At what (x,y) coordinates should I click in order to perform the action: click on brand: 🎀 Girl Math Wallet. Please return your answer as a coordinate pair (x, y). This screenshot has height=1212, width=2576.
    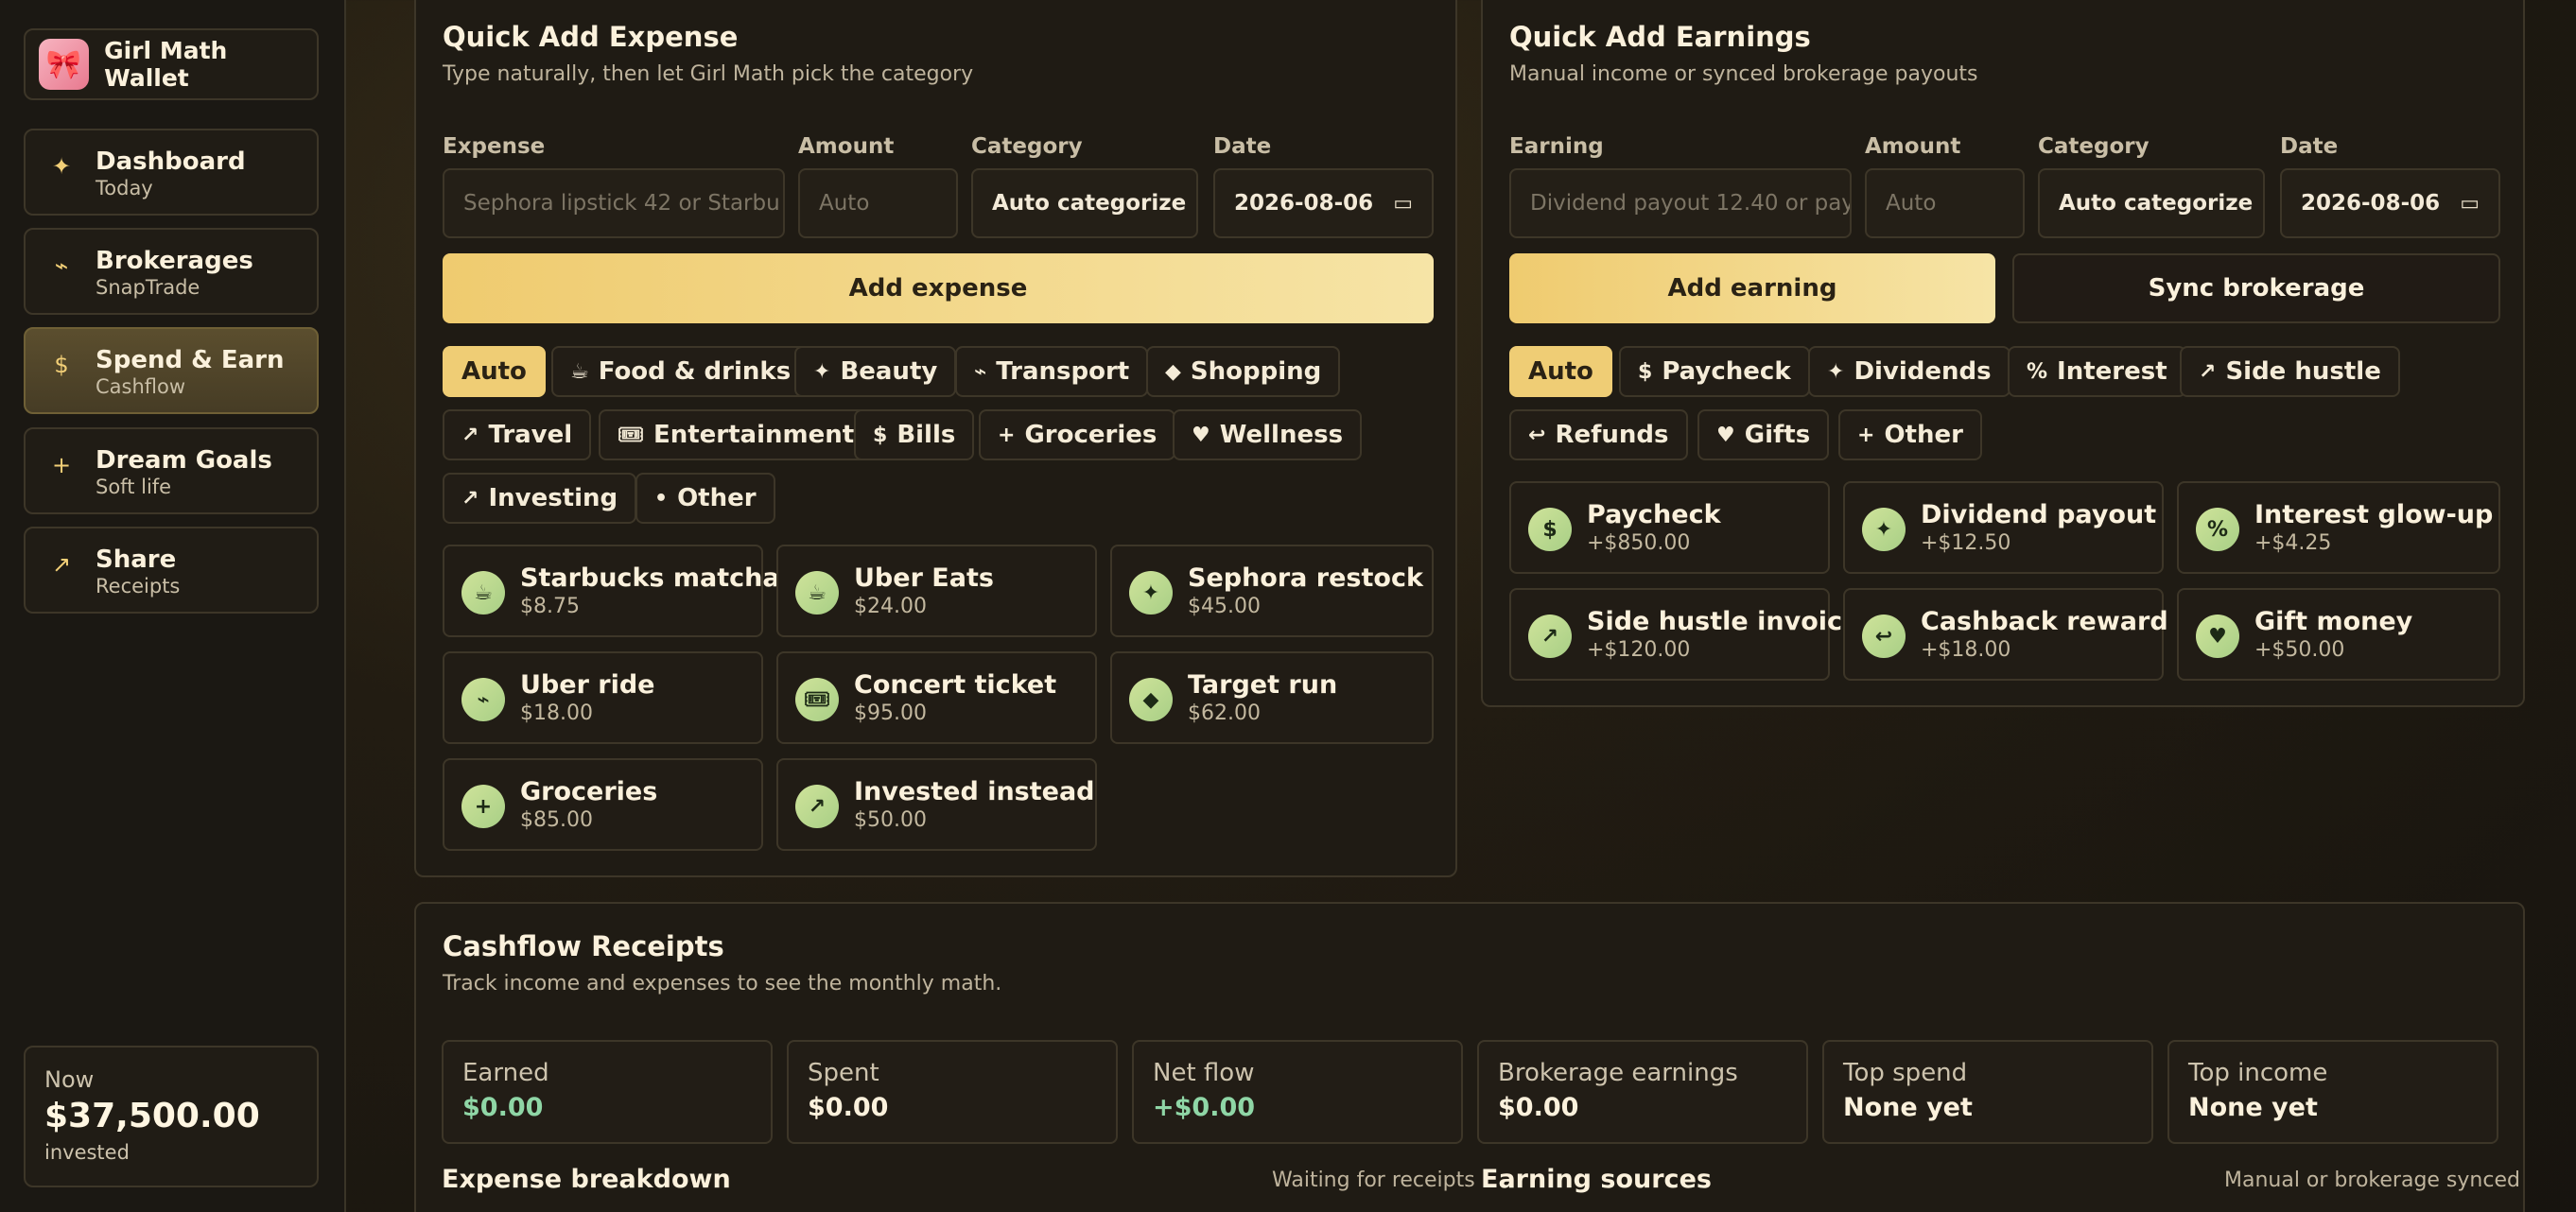
    Looking at the image, I should click on (171, 64).